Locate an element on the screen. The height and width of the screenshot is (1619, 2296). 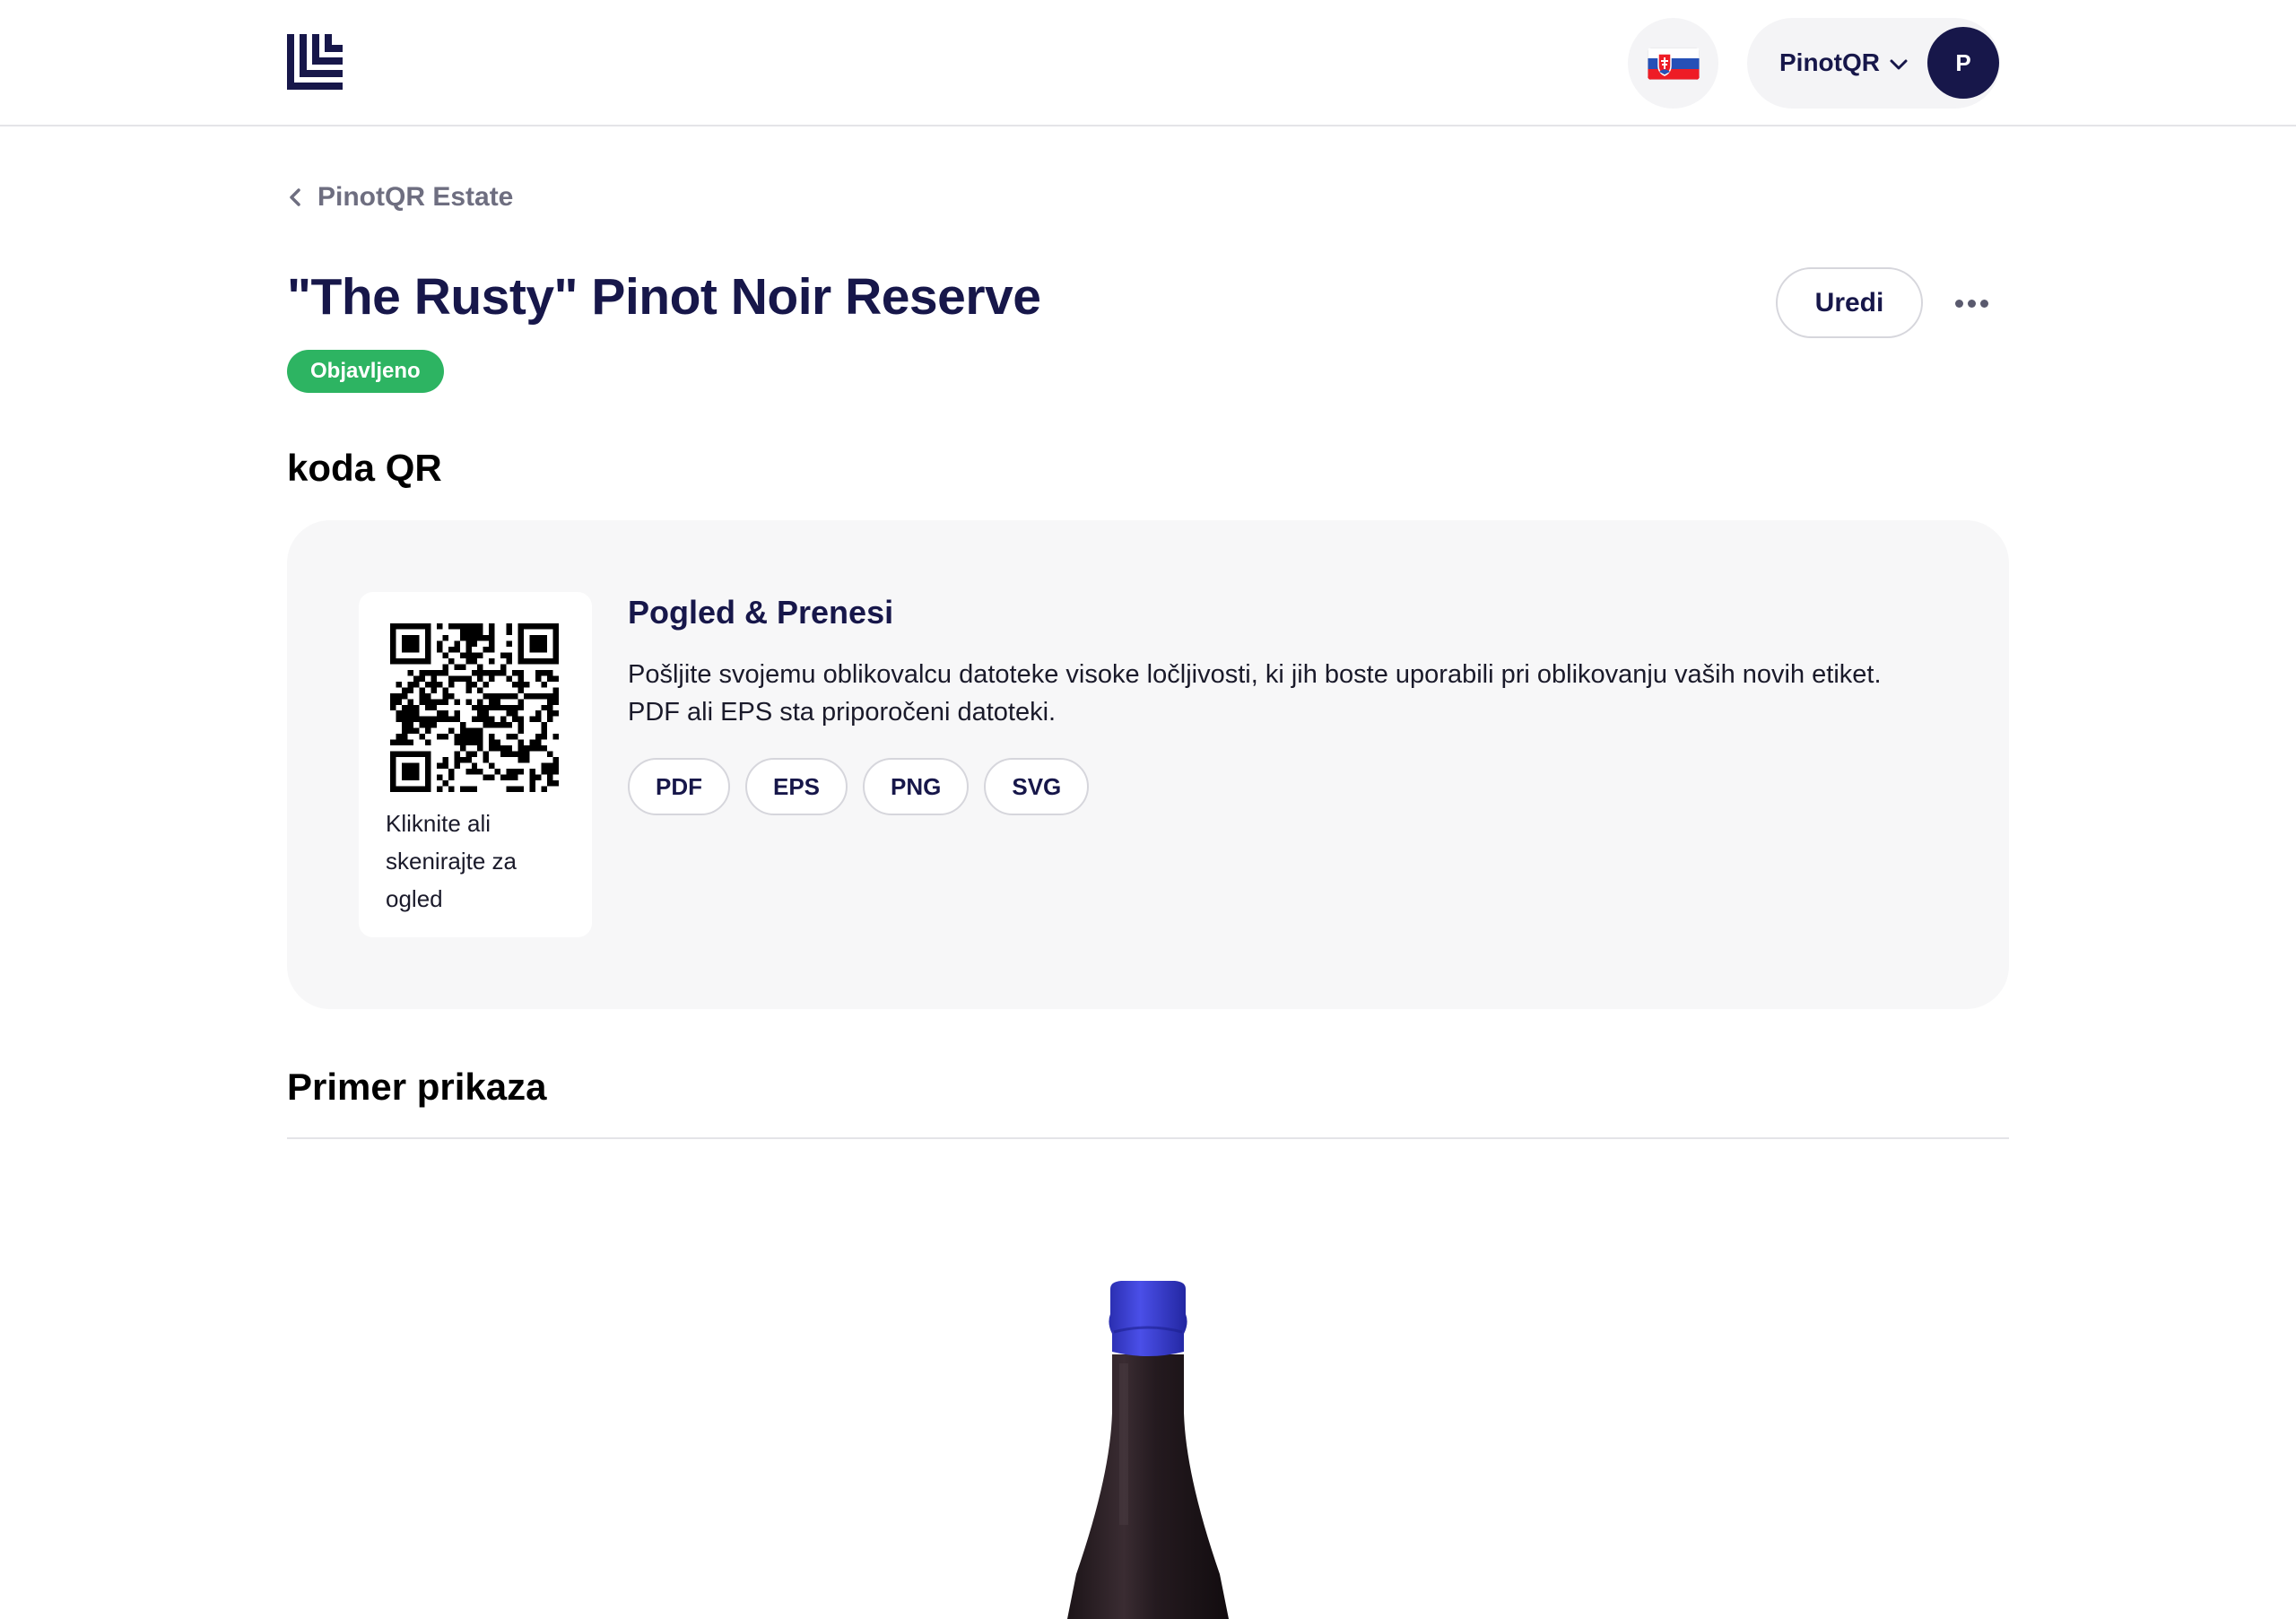
brand-logo-icon is located at coordinates (315, 62).